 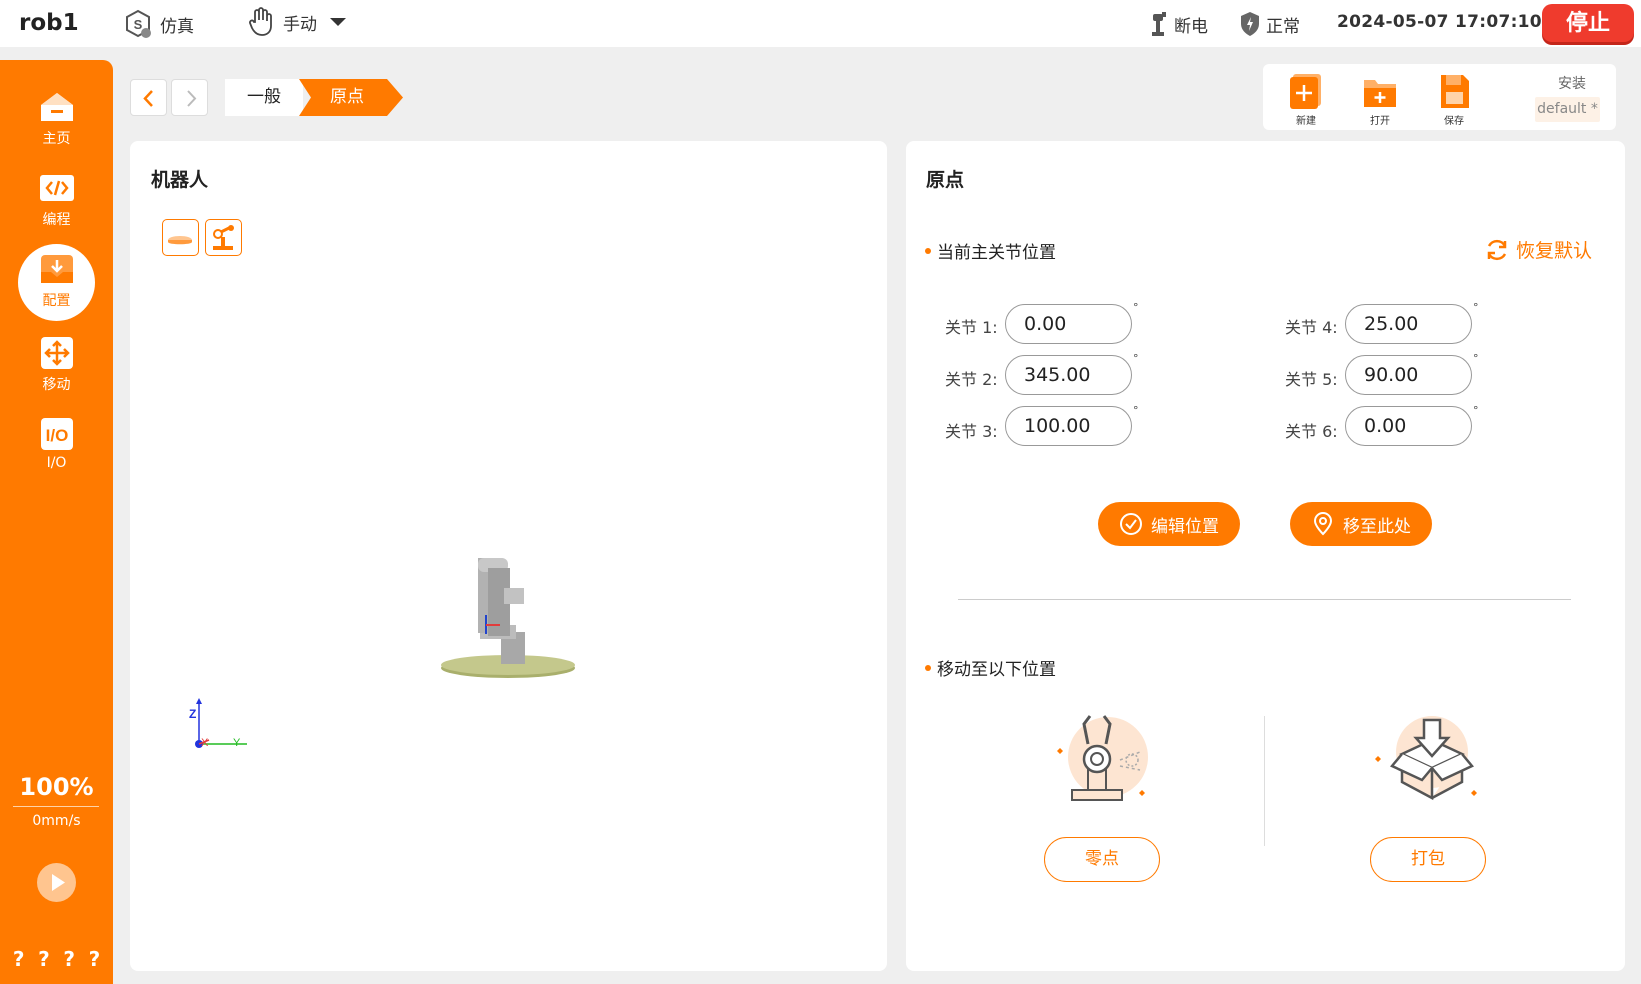 What do you see at coordinates (56, 353) in the screenshot?
I see `move-icon` at bounding box center [56, 353].